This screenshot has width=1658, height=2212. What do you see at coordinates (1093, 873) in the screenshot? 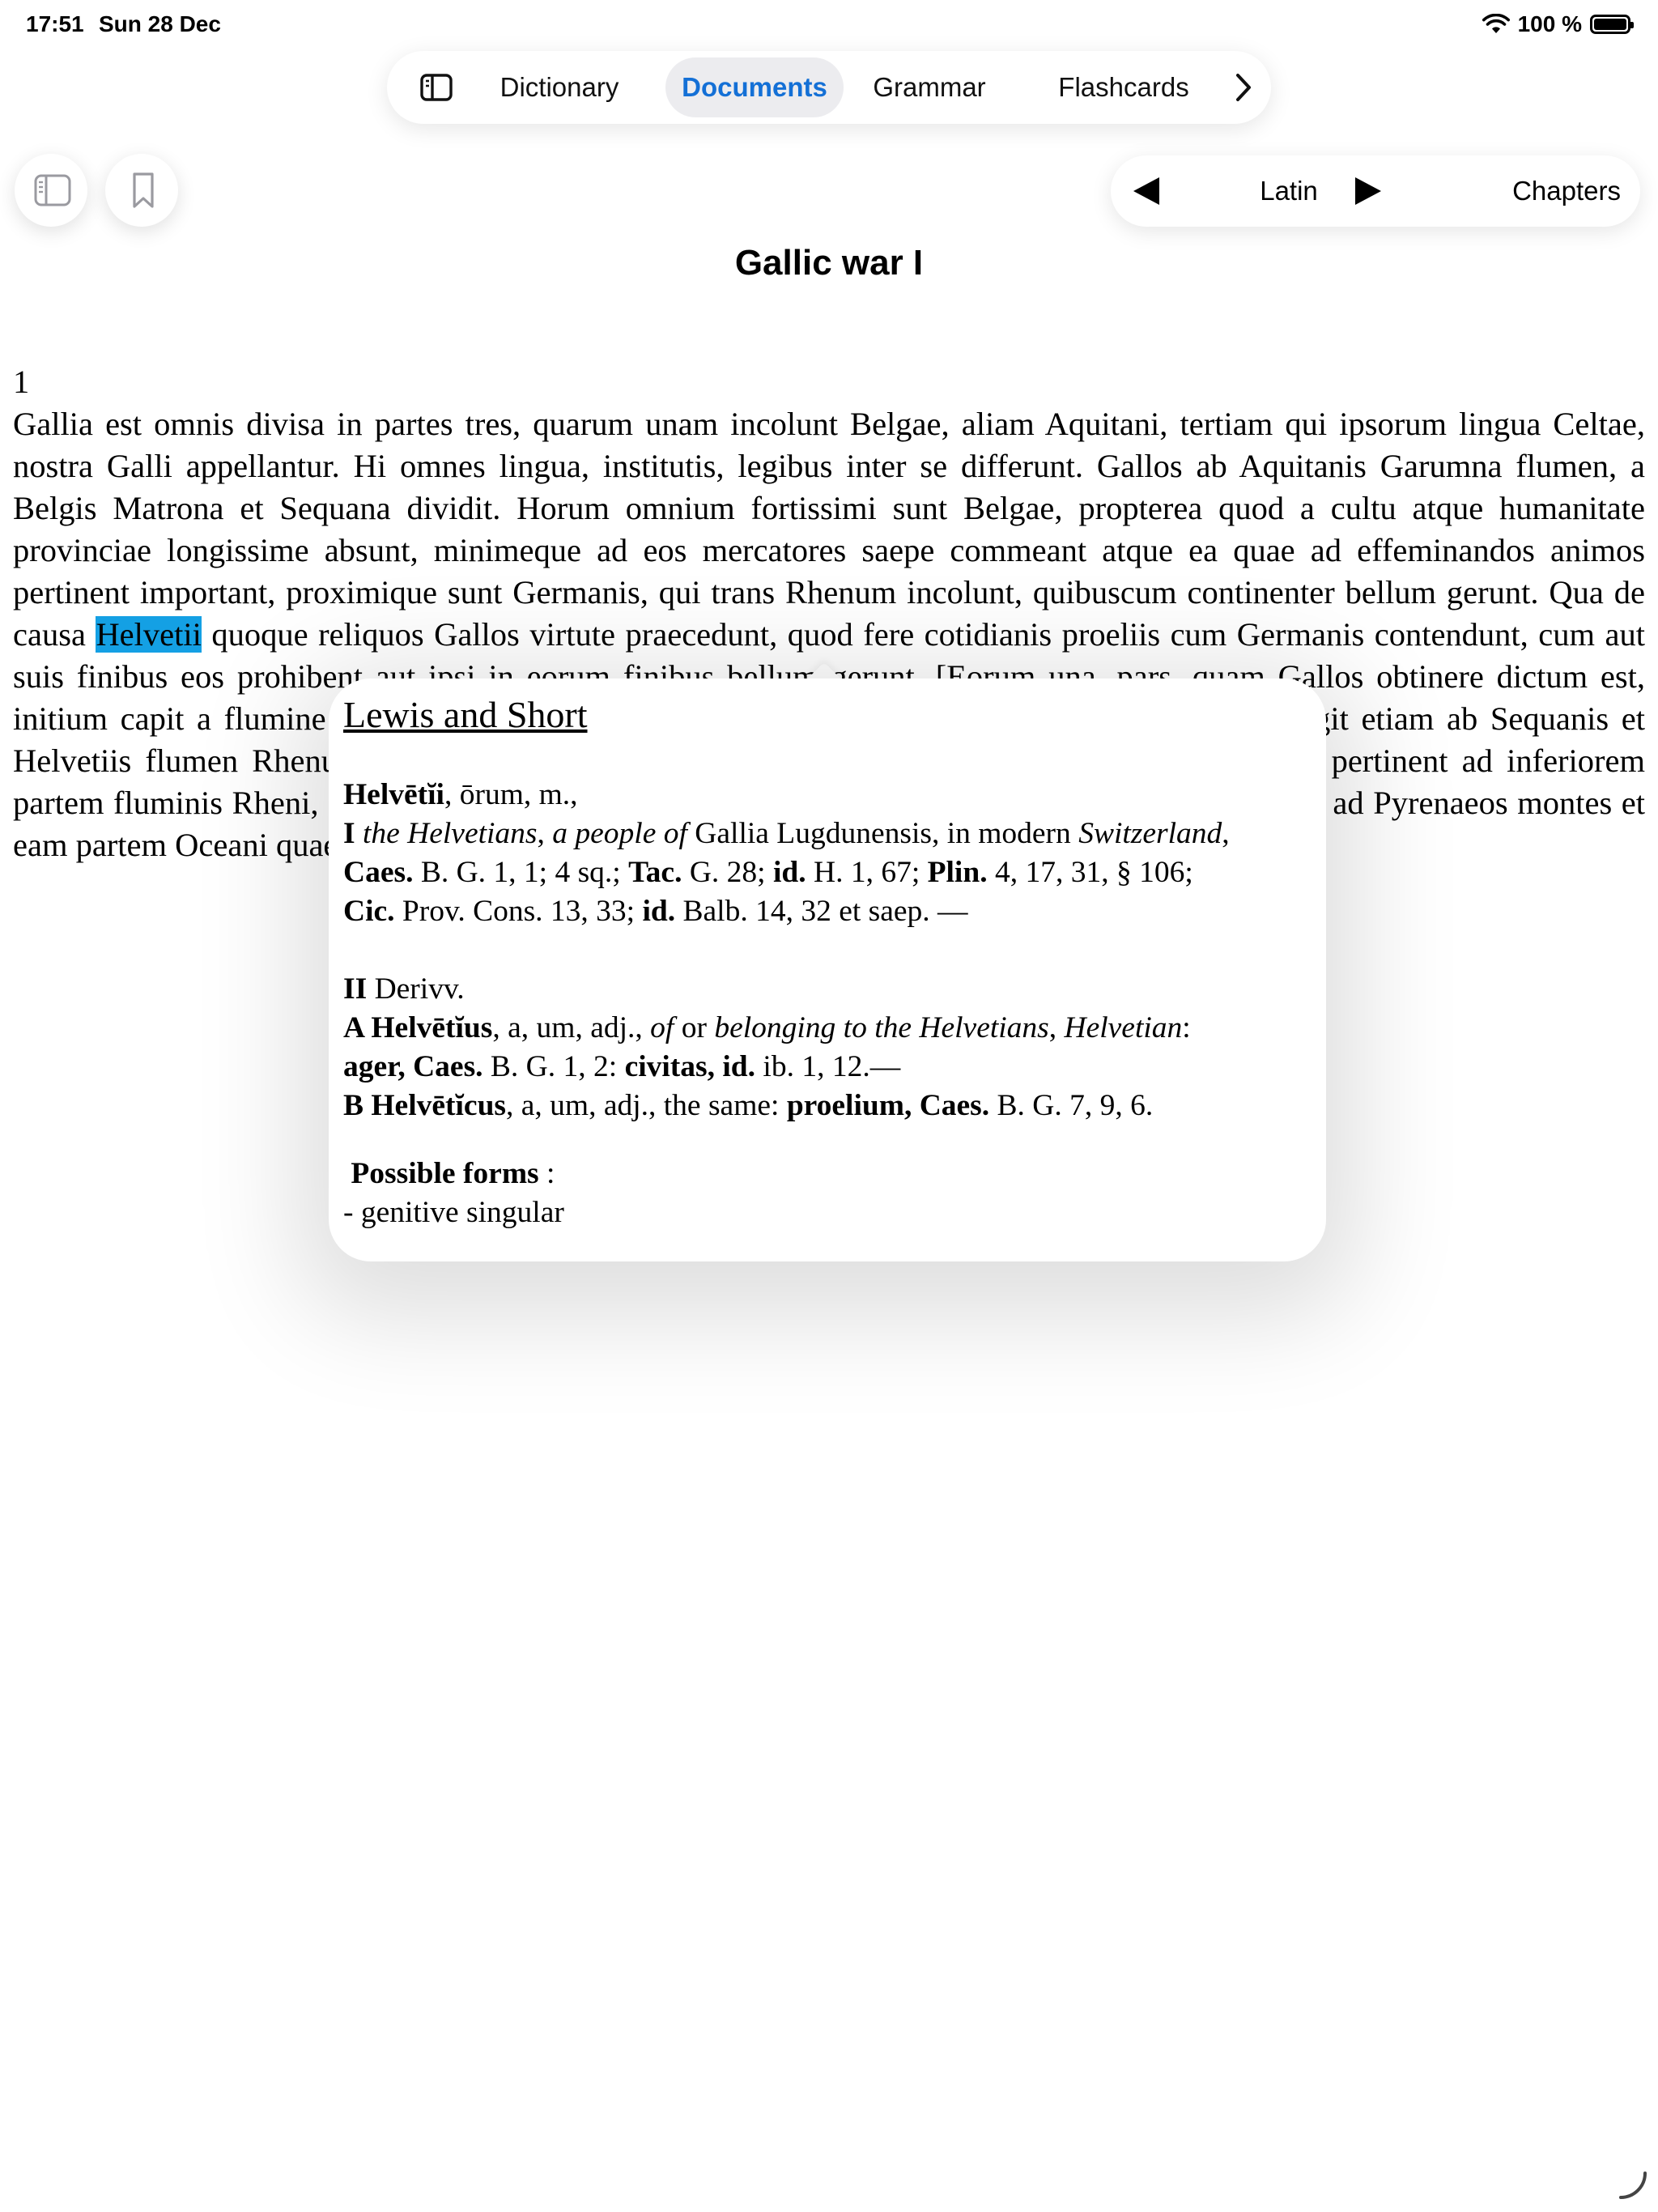
I see `citation-ref: 4, 17, 31, § 106;` at bounding box center [1093, 873].